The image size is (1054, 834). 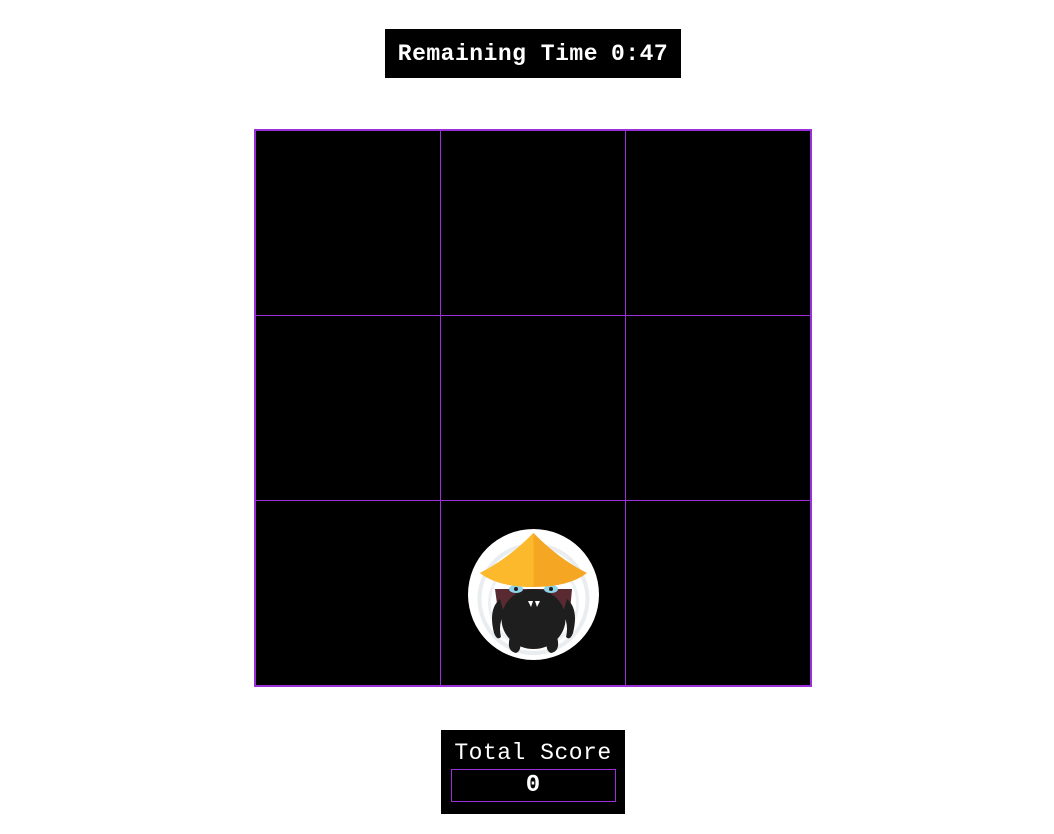 I want to click on remaining-time-label: Remaining Time, so click(x=497, y=53).